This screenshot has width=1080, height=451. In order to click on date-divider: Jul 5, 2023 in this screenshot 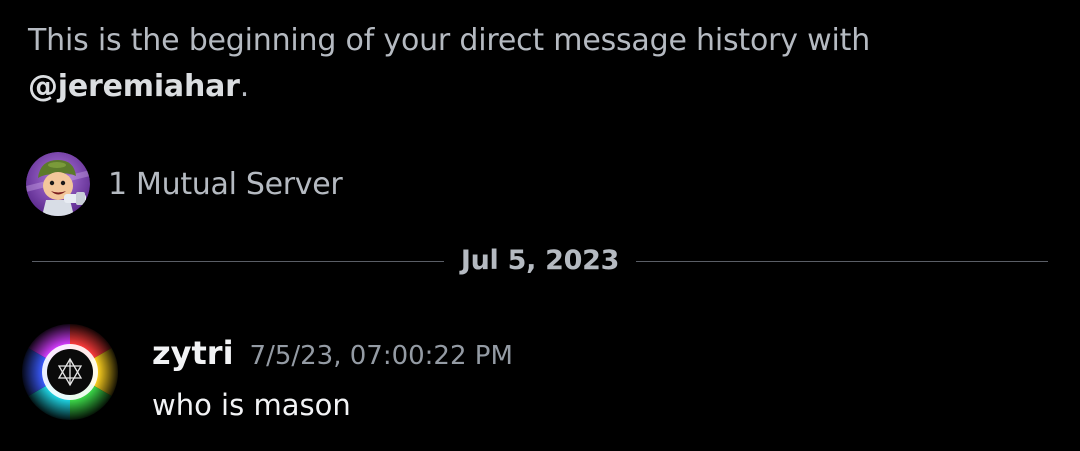, I will do `click(540, 261)`.